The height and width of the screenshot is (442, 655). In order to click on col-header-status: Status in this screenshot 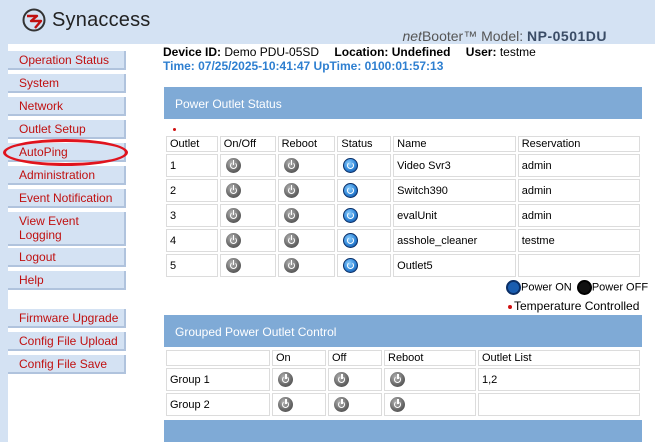, I will do `click(364, 144)`.